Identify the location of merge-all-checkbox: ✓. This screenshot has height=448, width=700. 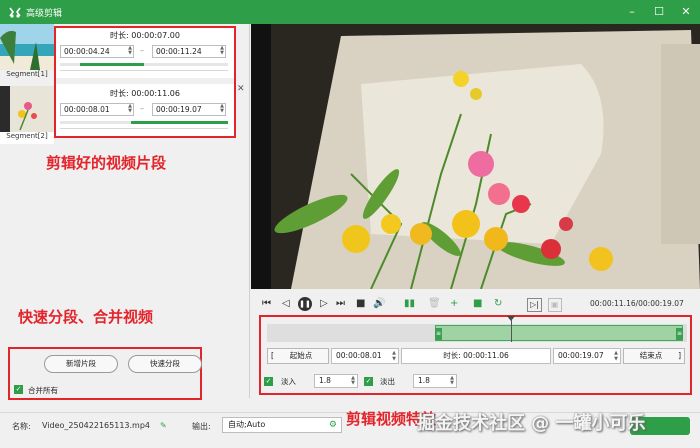
(18, 389).